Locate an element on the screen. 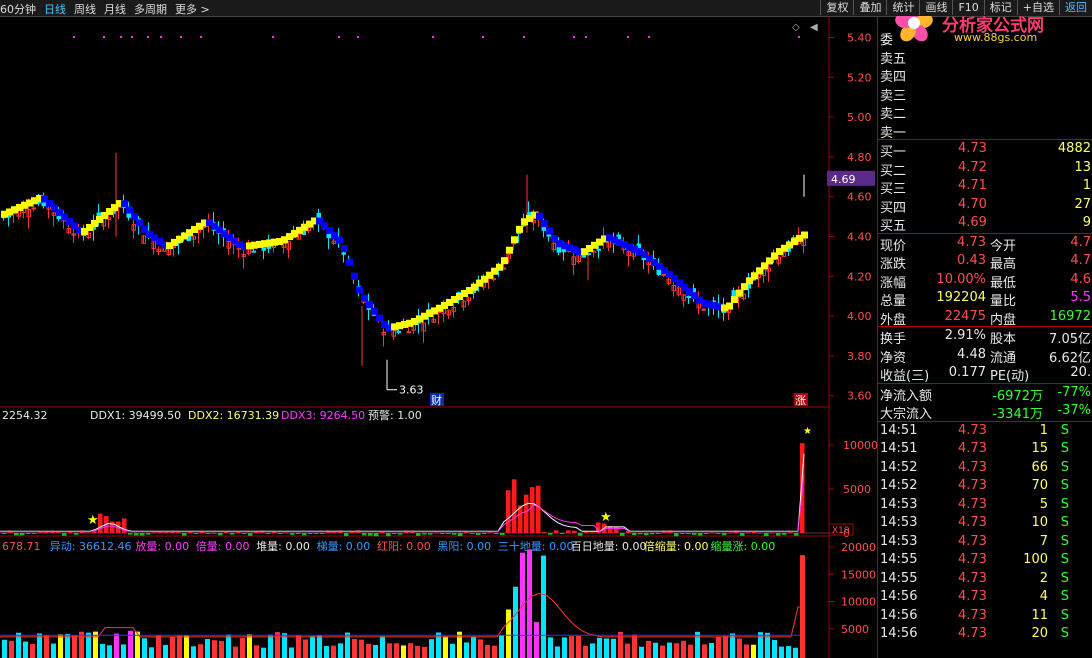 The image size is (1092, 658). toolbar-button-6: +自选 is located at coordinates (1037, 7).